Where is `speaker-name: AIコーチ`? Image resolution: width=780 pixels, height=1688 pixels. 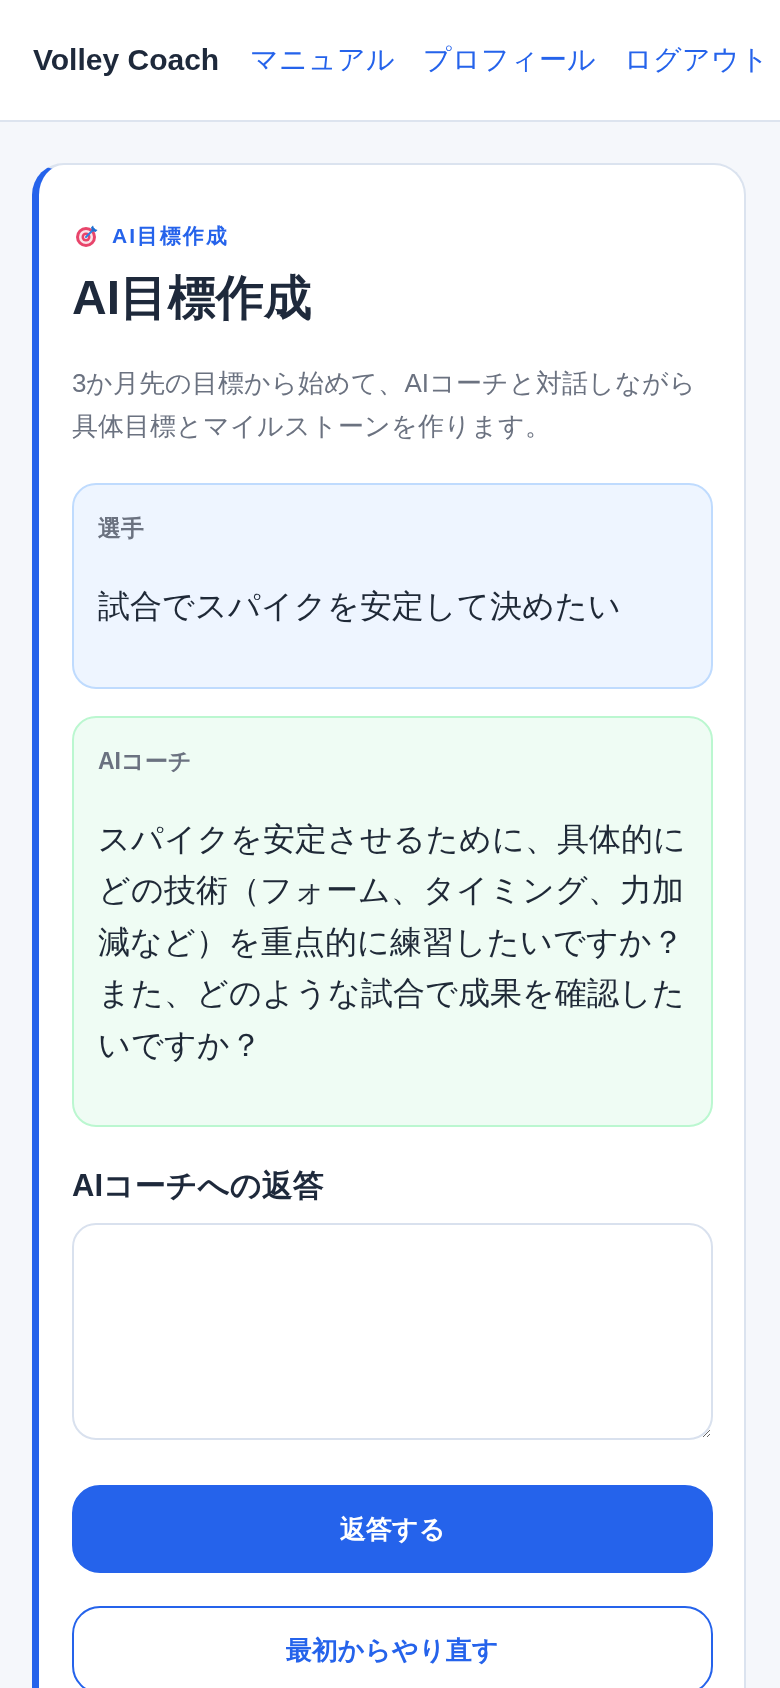
speaker-name: AIコーチ is located at coordinates (145, 761).